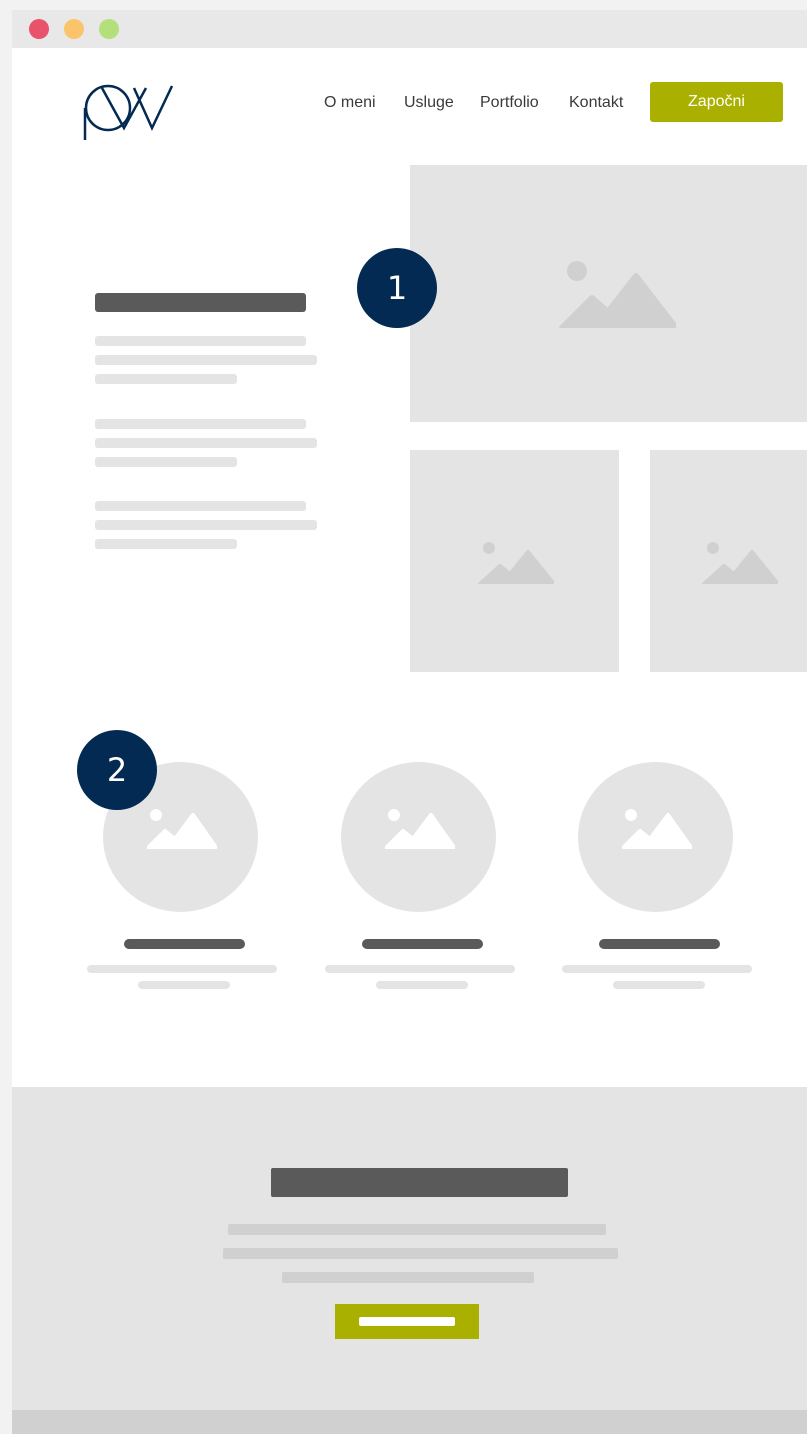 The image size is (807, 1434). What do you see at coordinates (596, 103) in the screenshot?
I see `nav-item-kontakt: Kontakt` at bounding box center [596, 103].